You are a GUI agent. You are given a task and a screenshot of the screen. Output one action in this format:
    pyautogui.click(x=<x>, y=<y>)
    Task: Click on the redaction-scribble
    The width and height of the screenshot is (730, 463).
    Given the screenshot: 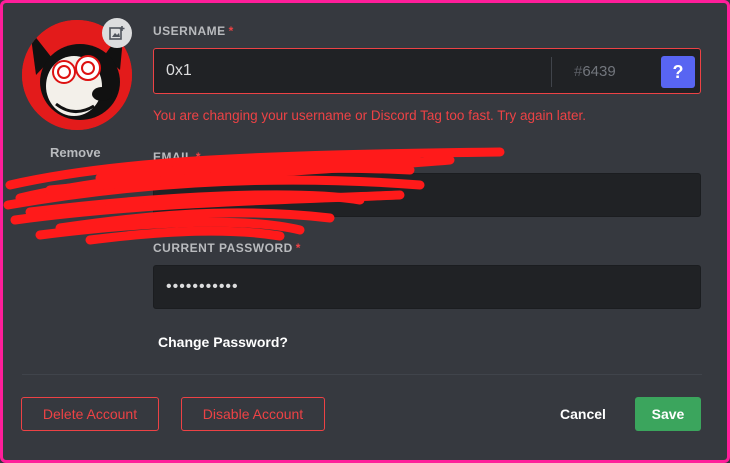 What is the action you would take?
    pyautogui.click(x=254, y=196)
    